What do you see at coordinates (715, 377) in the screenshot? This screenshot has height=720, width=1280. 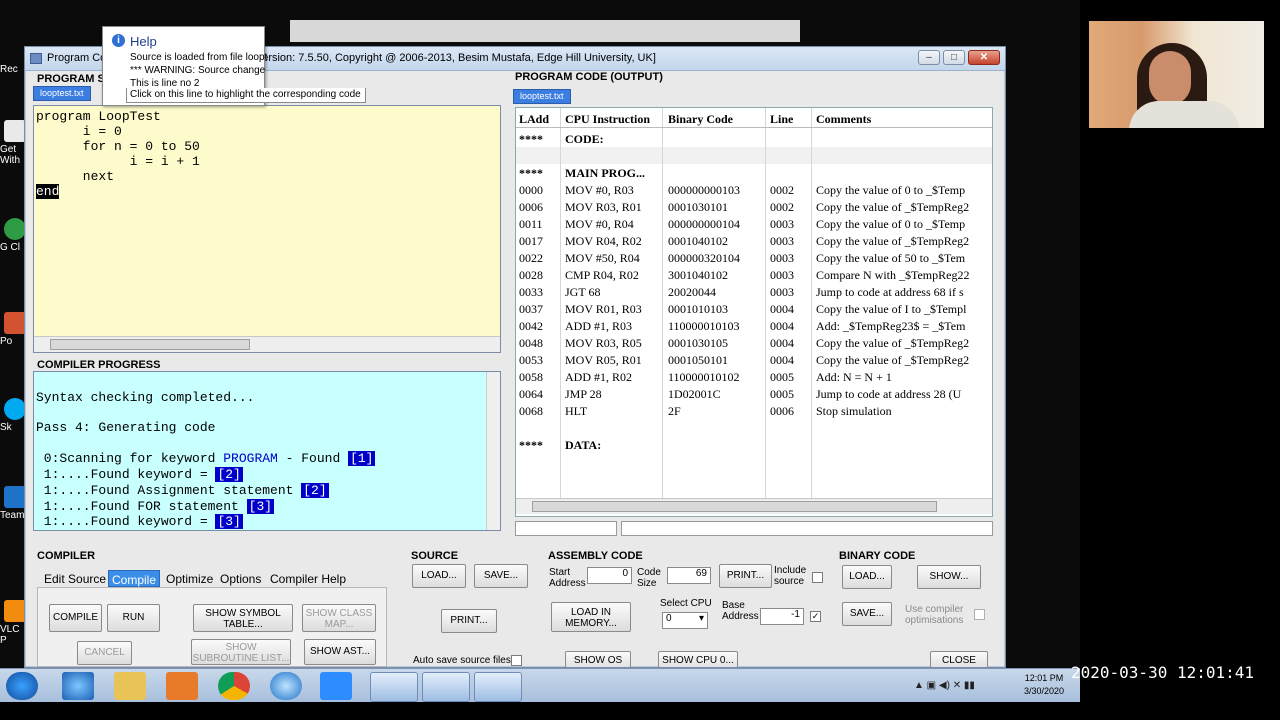 I see `grid-cell: 110000010102` at bounding box center [715, 377].